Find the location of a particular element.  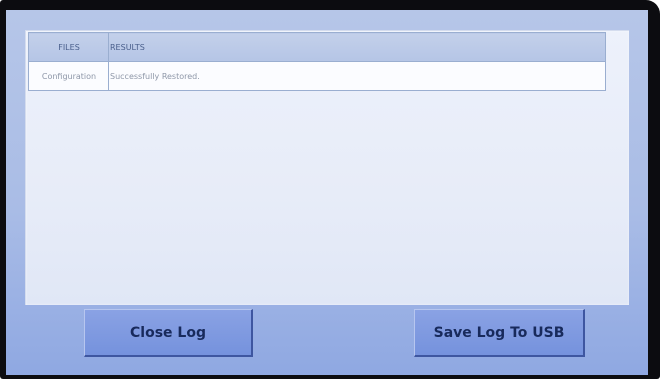

column-header-files: FILES is located at coordinates (68, 47).